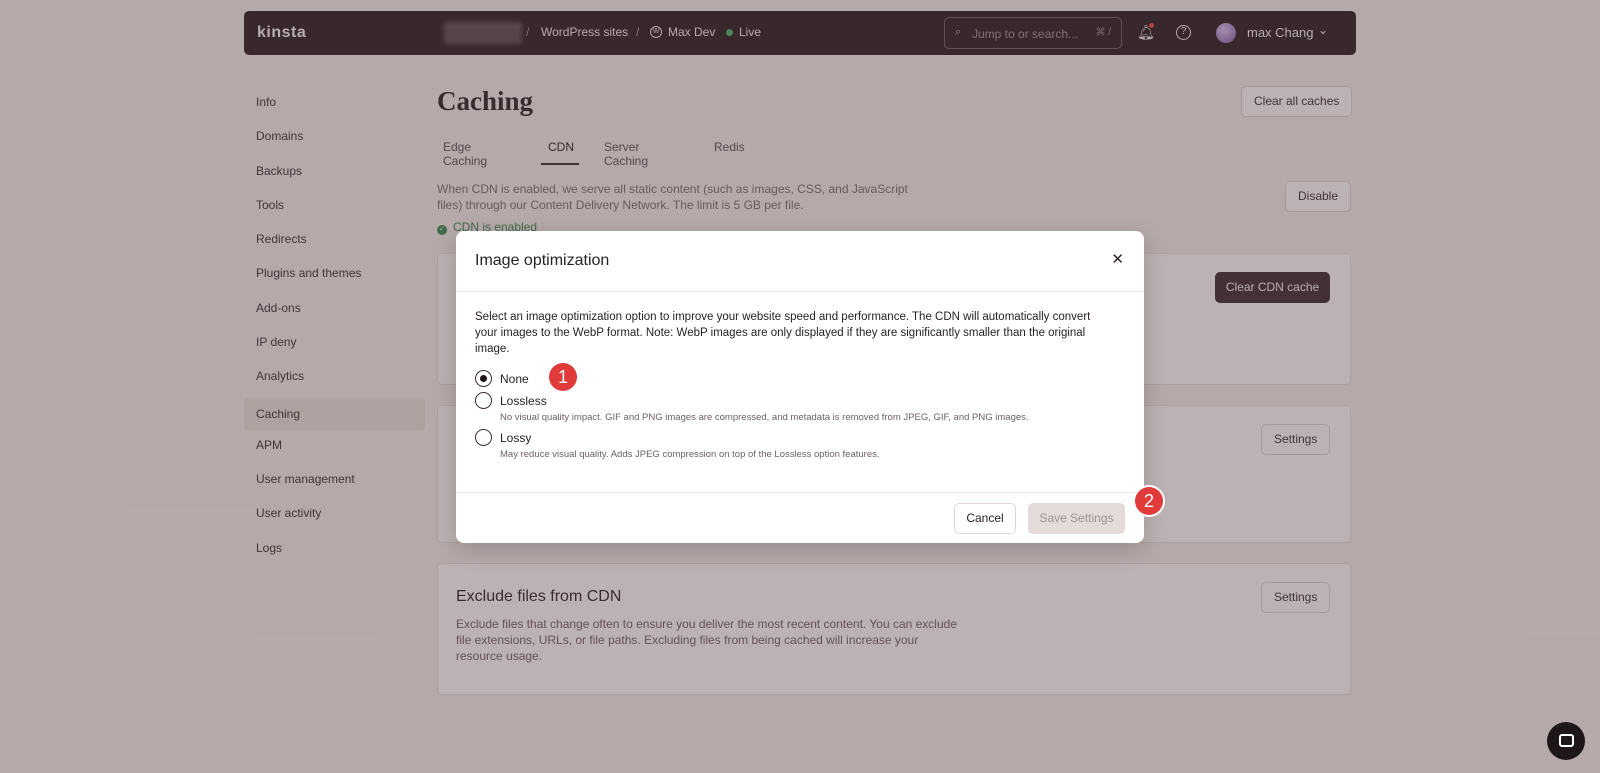  Describe the element at coordinates (515, 438) in the screenshot. I see `option-lossy-label: Lossy` at that location.